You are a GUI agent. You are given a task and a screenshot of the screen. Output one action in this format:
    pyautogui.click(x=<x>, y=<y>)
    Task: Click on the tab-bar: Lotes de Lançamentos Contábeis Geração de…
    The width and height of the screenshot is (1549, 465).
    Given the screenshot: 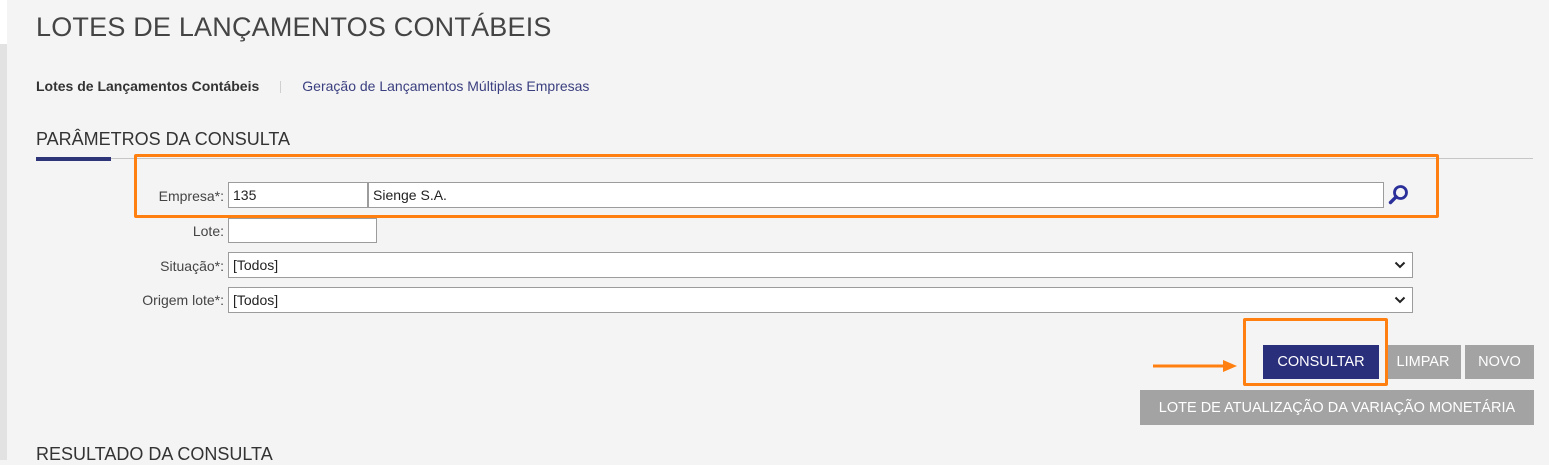 What is the action you would take?
    pyautogui.click(x=312, y=86)
    